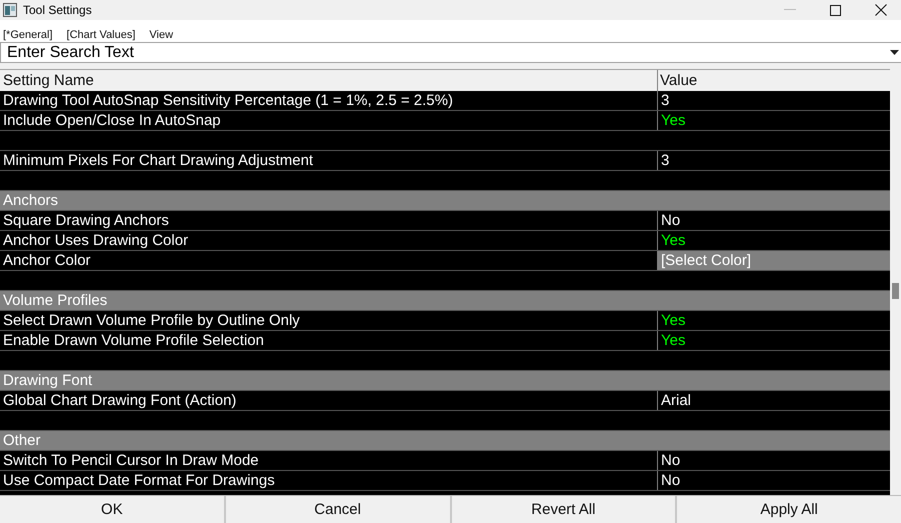  Describe the element at coordinates (445, 381) in the screenshot. I see `section-header: Drawing Font` at that location.